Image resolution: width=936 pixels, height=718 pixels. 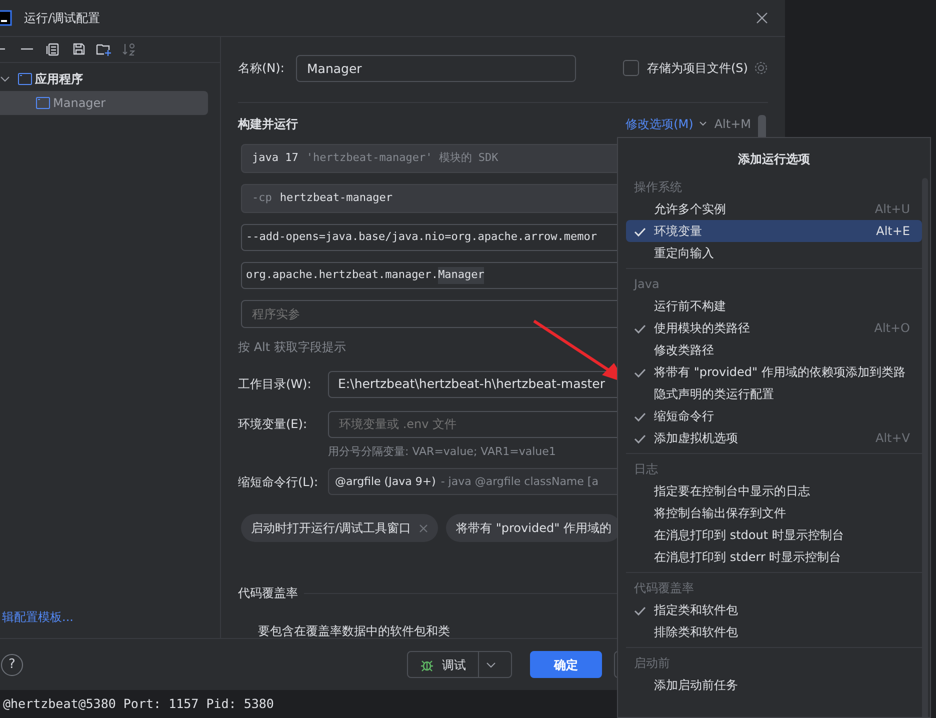 I want to click on window-title: 运行/调试配置, so click(x=62, y=18).